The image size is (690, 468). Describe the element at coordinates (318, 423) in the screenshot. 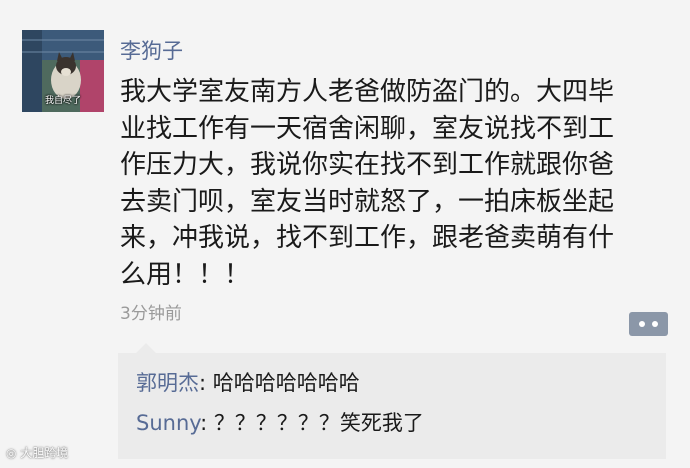

I see `comment-text: ？？？？？？笑死我了` at that location.